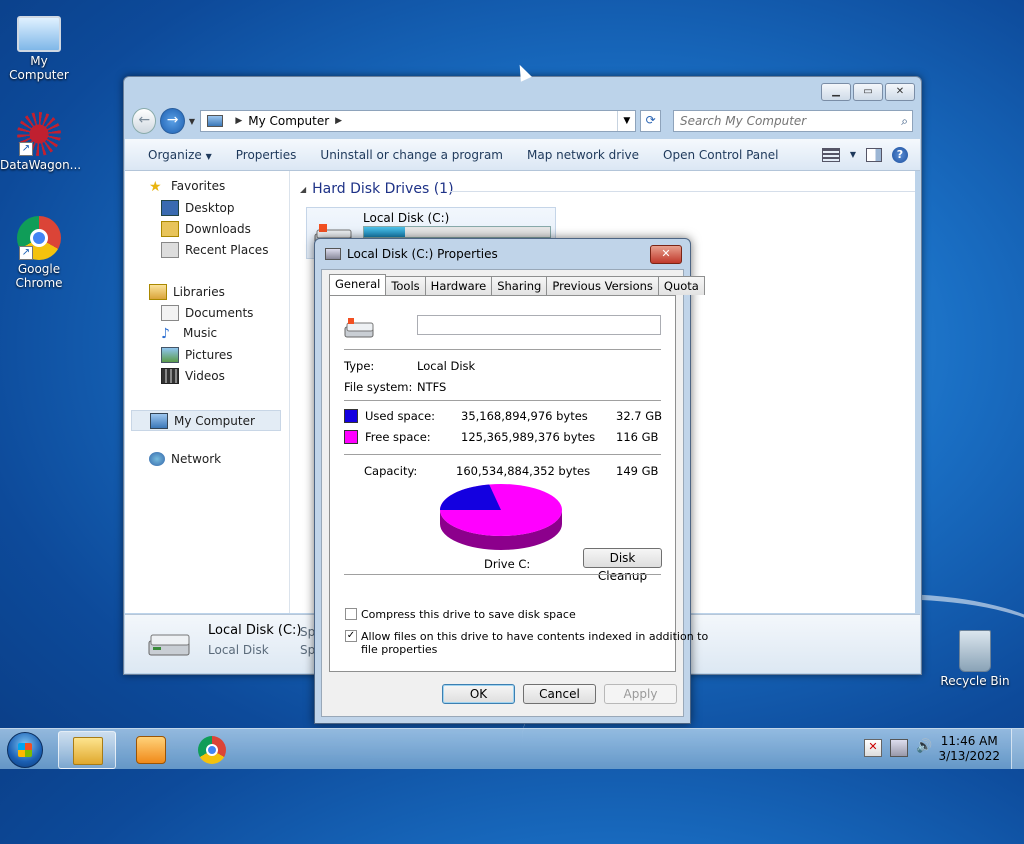 This screenshot has width=1024, height=844. I want to click on dialog-close-button: ✕, so click(666, 254).